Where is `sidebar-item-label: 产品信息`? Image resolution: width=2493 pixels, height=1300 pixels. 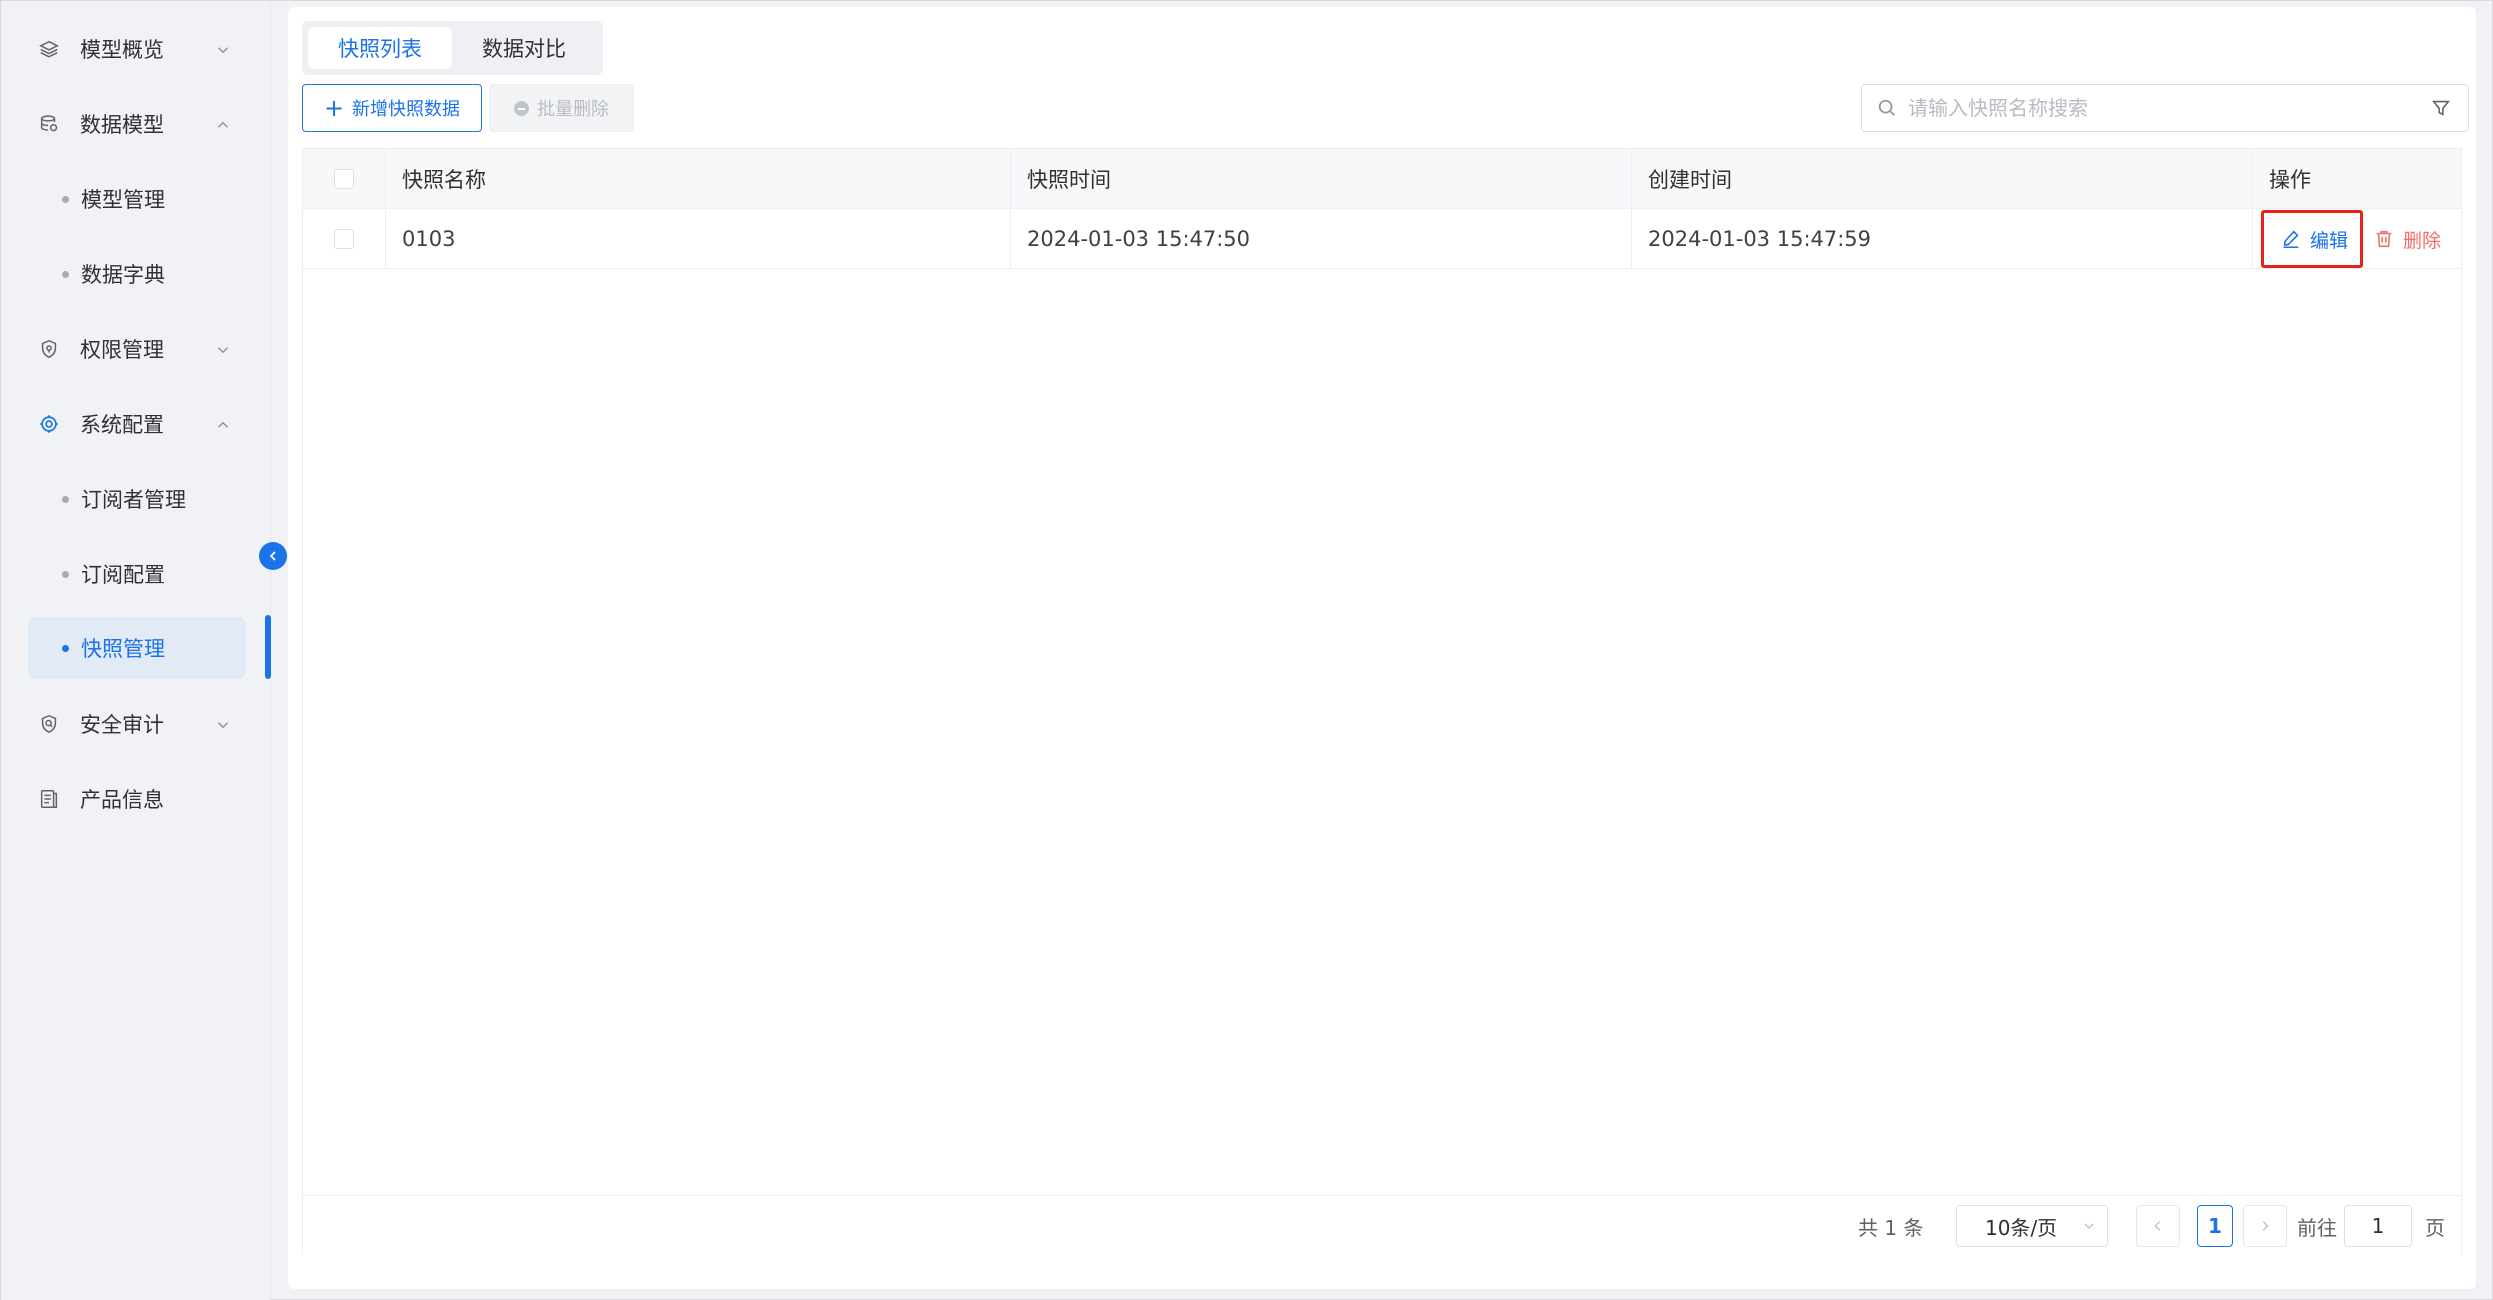
sidebar-item-label: 产品信息 is located at coordinates (122, 800).